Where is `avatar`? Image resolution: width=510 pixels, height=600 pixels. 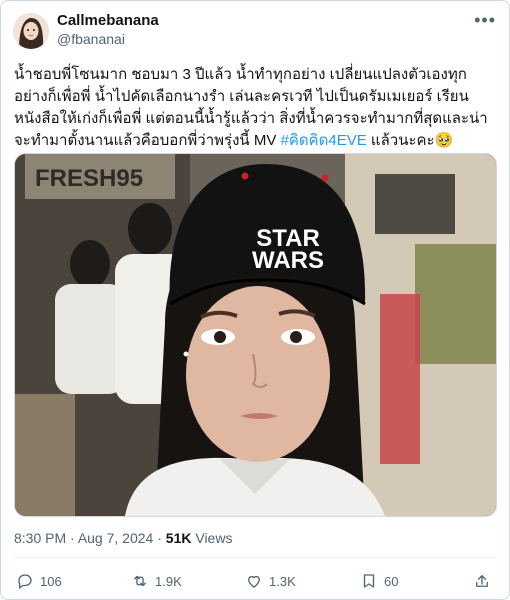 avatar is located at coordinates (31, 31).